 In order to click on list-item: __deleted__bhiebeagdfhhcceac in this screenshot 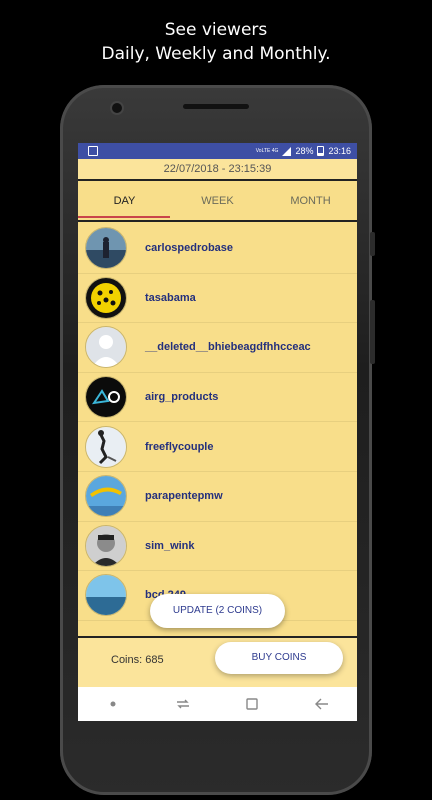, I will do `click(217, 348)`.